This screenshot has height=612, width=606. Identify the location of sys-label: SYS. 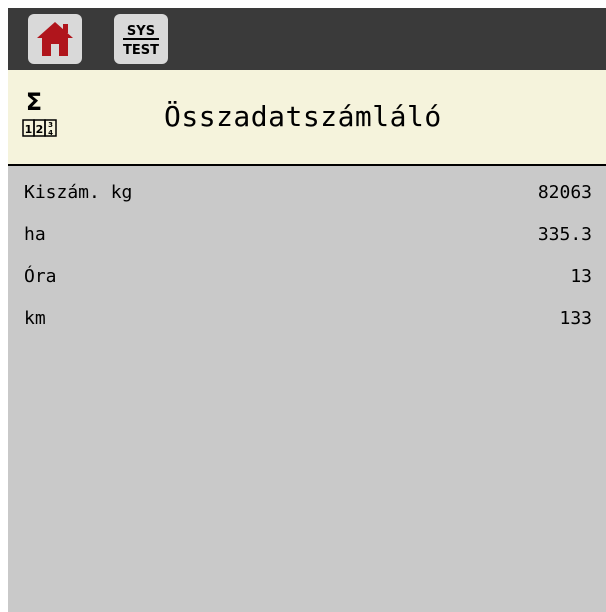
(141, 31).